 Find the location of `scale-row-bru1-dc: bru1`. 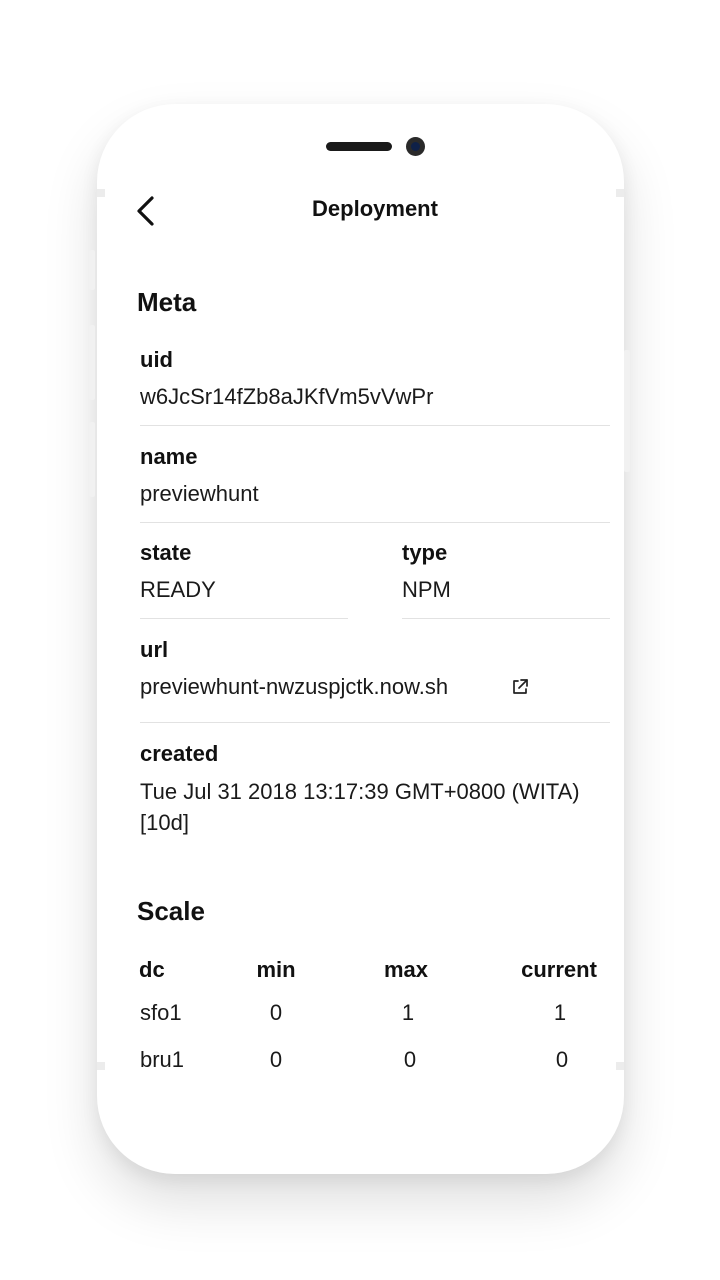

scale-row-bru1-dc: bru1 is located at coordinates (162, 1059).